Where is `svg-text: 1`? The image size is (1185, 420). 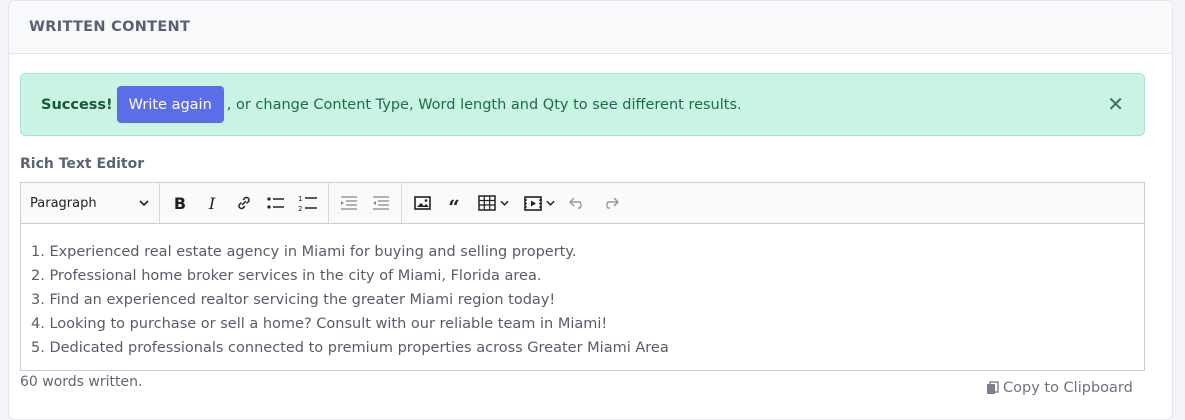
svg-text: 1 is located at coordinates (300, 199).